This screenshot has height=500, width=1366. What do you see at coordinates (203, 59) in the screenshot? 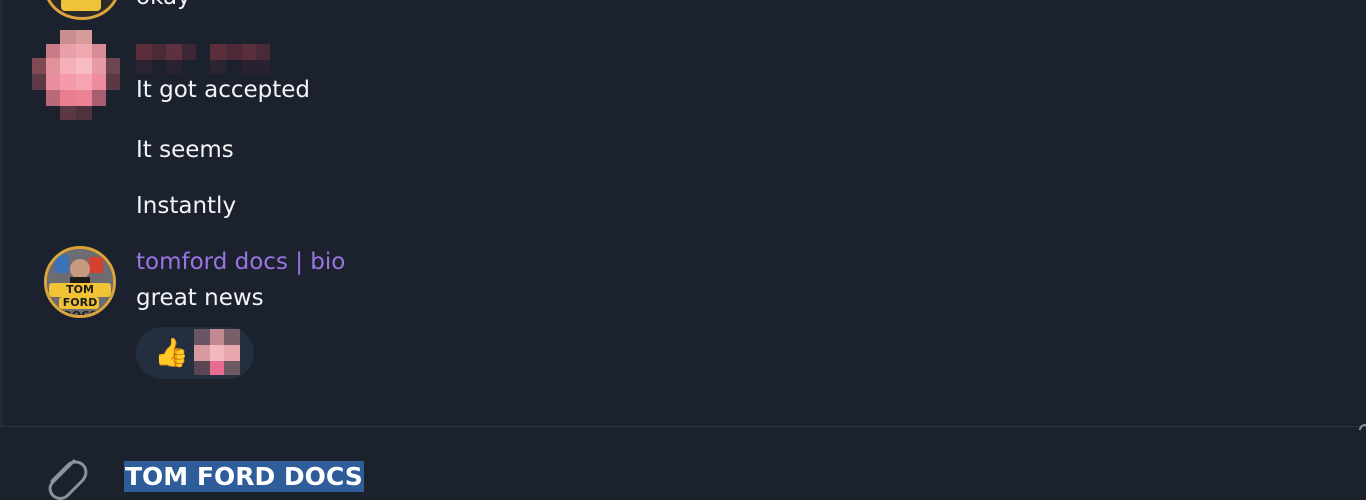
I see `sender-name-redacted` at bounding box center [203, 59].